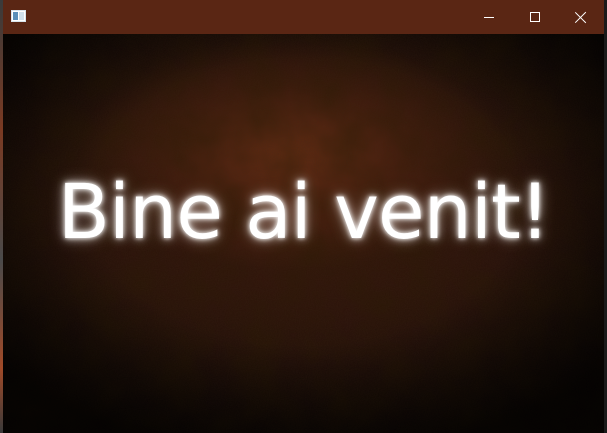 The height and width of the screenshot is (433, 607). I want to click on minimize-icon, so click(489, 17).